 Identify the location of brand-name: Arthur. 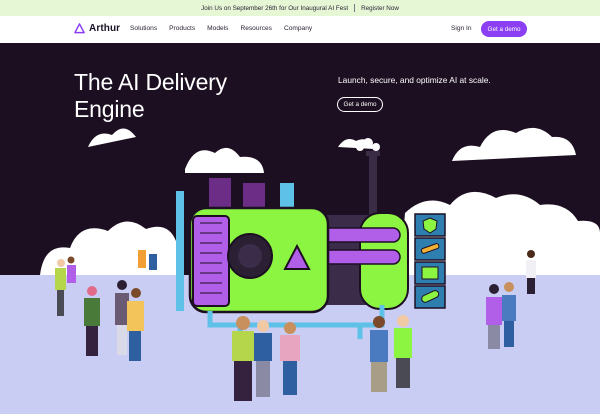
(105, 28).